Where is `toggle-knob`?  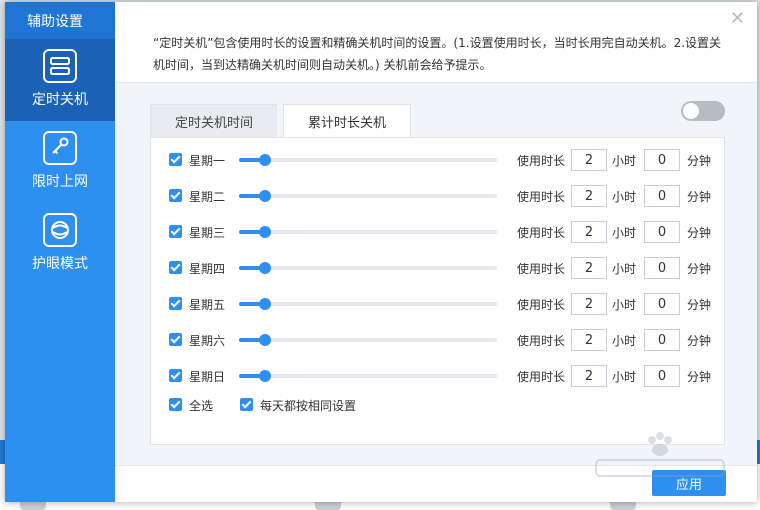
toggle-knob is located at coordinates (691, 111).